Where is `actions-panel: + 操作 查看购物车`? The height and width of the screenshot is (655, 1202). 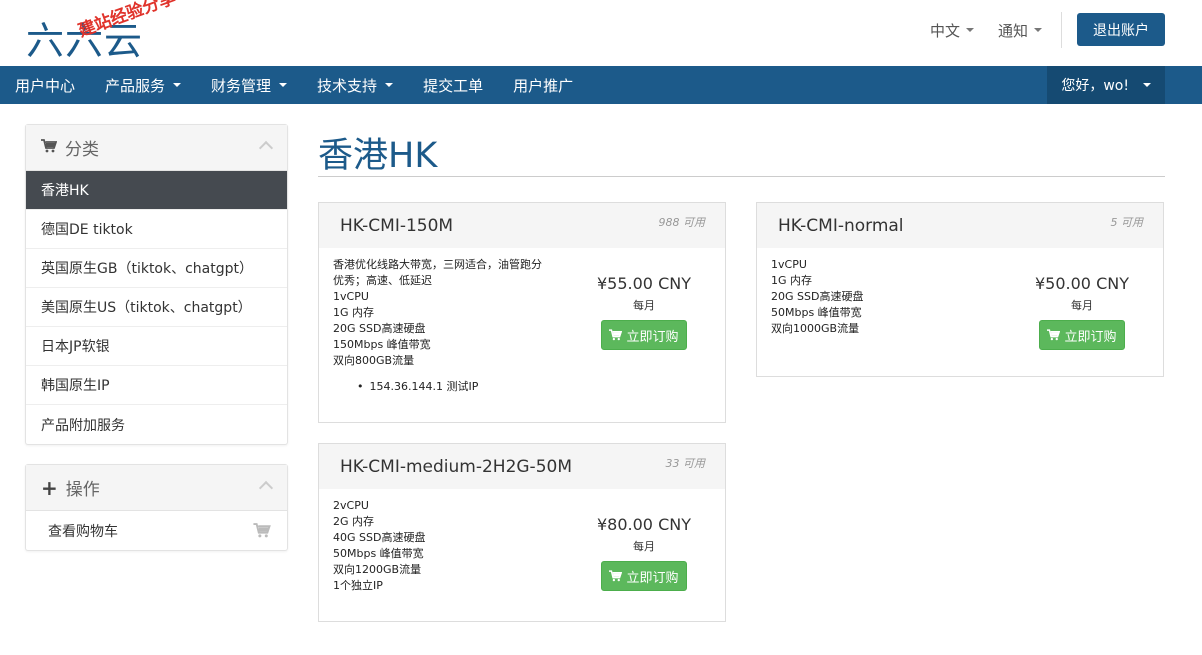 actions-panel: + 操作 查看购物车 is located at coordinates (156, 507).